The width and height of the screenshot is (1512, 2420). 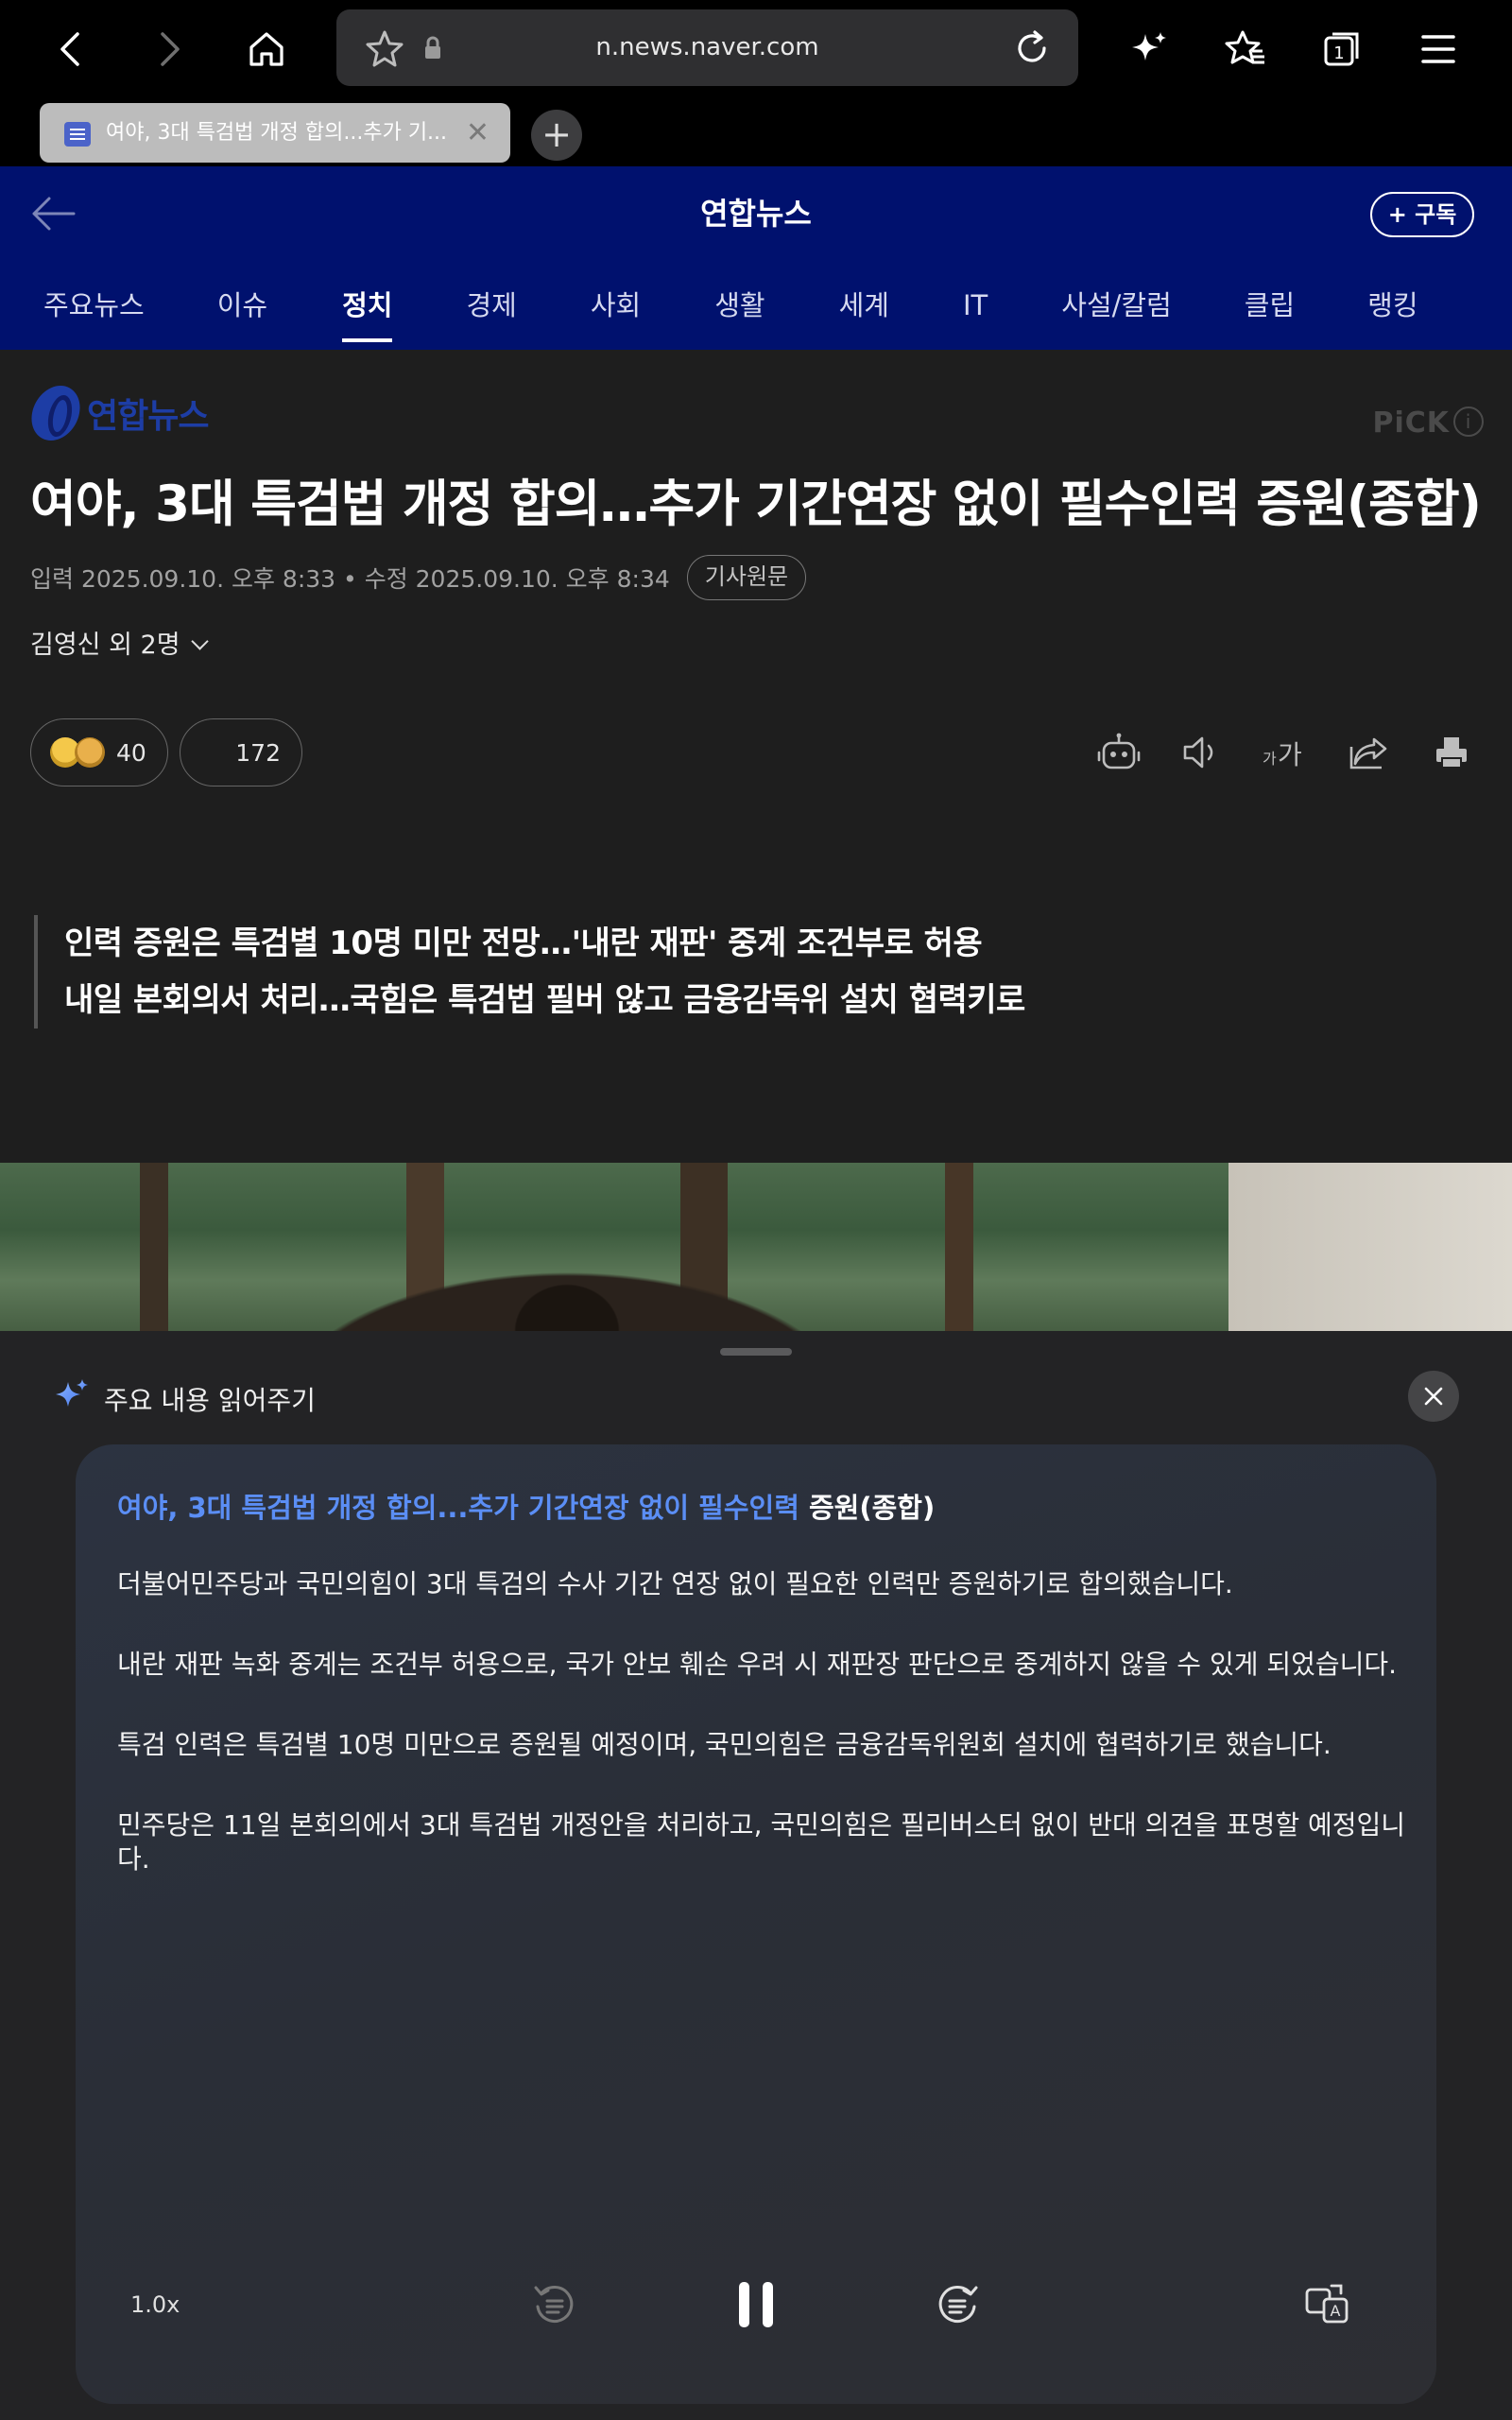 What do you see at coordinates (756, 2305) in the screenshot?
I see `pause-icon` at bounding box center [756, 2305].